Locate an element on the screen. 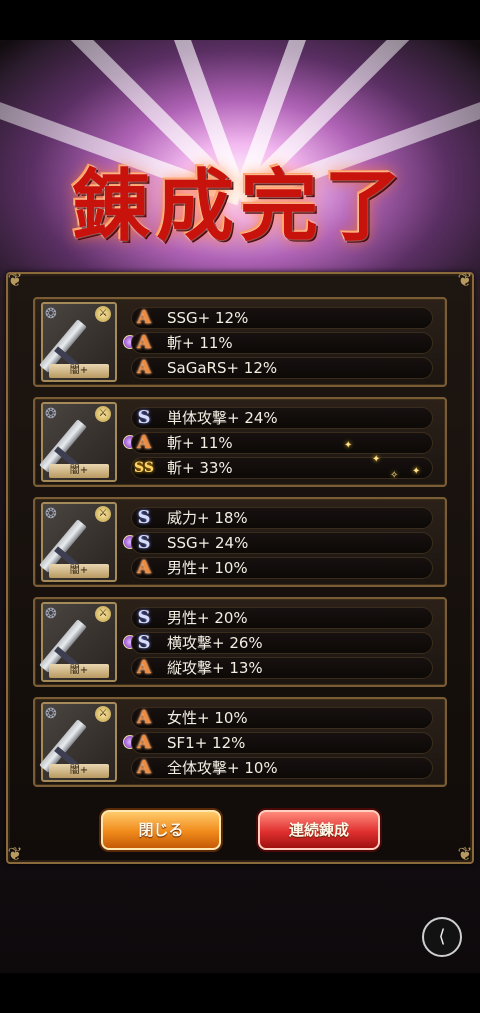 Image resolution: width=480 pixels, height=1013 pixels. equipment-card: ❂ ⚔ 闇+ A SSG+ 12% A 斬+ 11% A SaGaRS+ 12% is located at coordinates (240, 342).